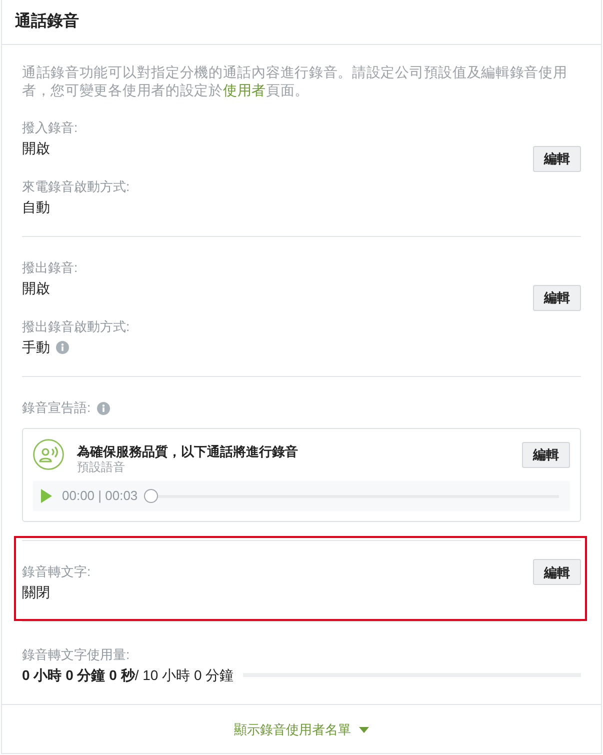  Describe the element at coordinates (101, 467) in the screenshot. I see `announcement-subtitle: 預設語音` at that location.